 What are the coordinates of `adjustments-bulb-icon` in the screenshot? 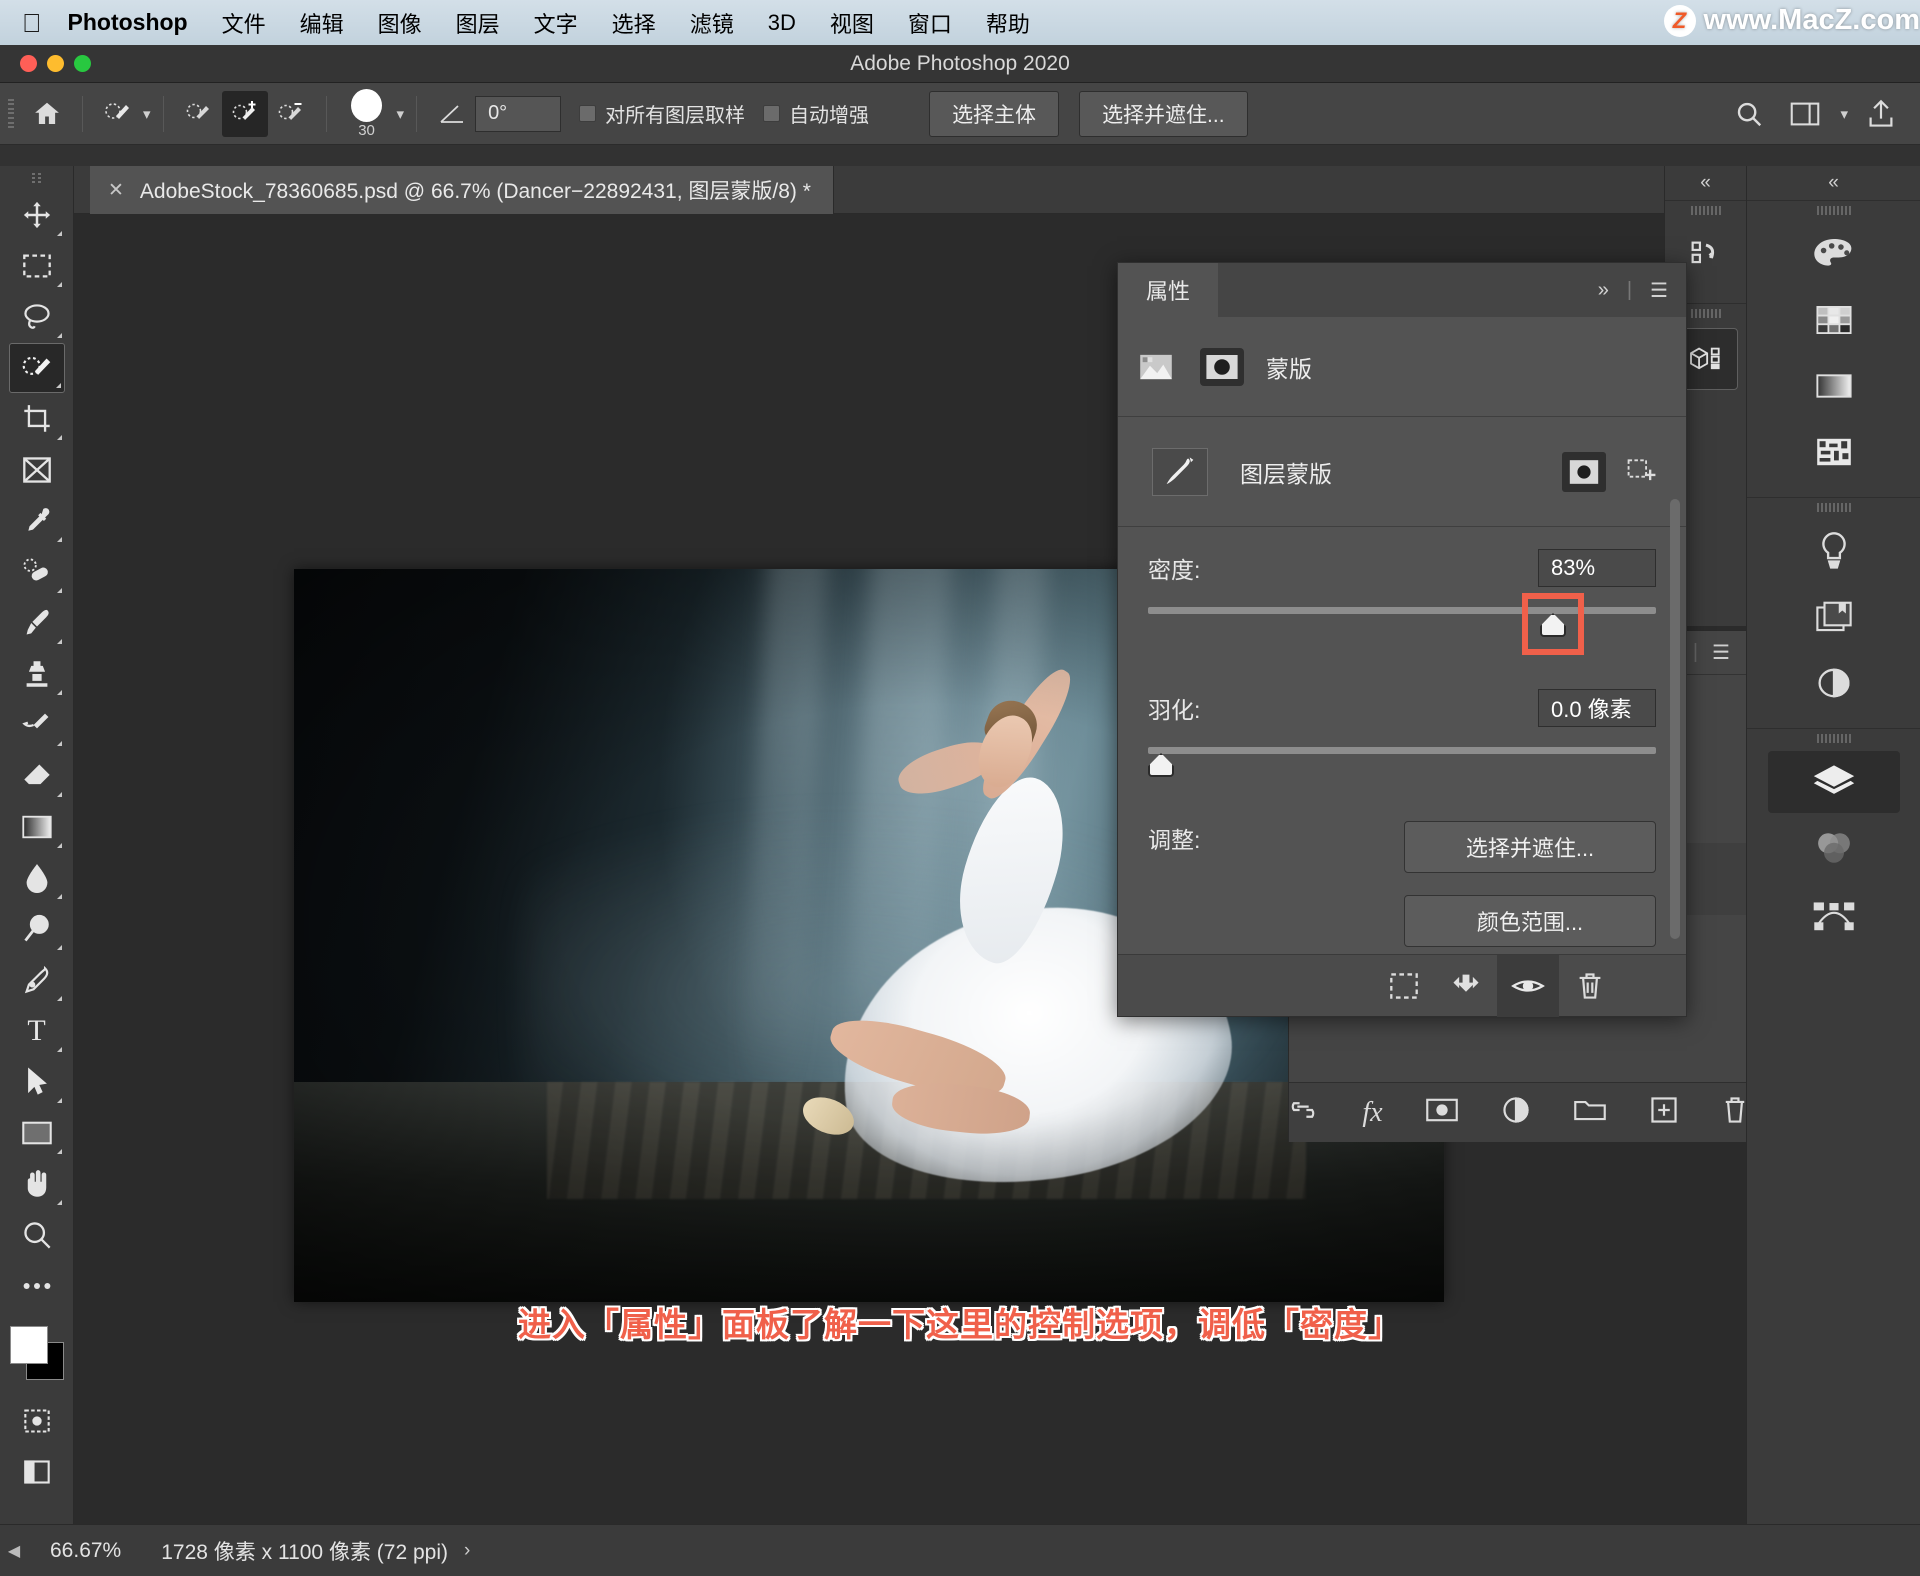 It's located at (1834, 551).